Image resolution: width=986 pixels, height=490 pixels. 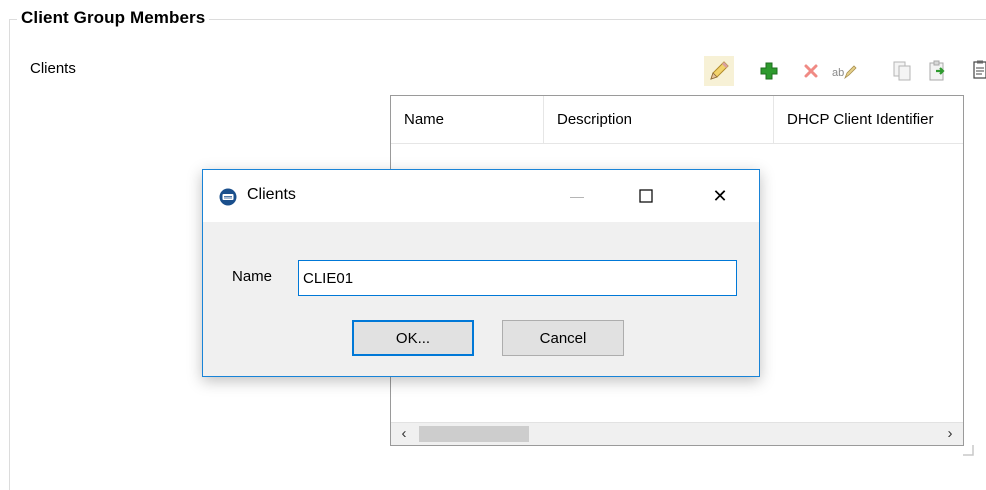 I want to click on properties-button, so click(x=978, y=71).